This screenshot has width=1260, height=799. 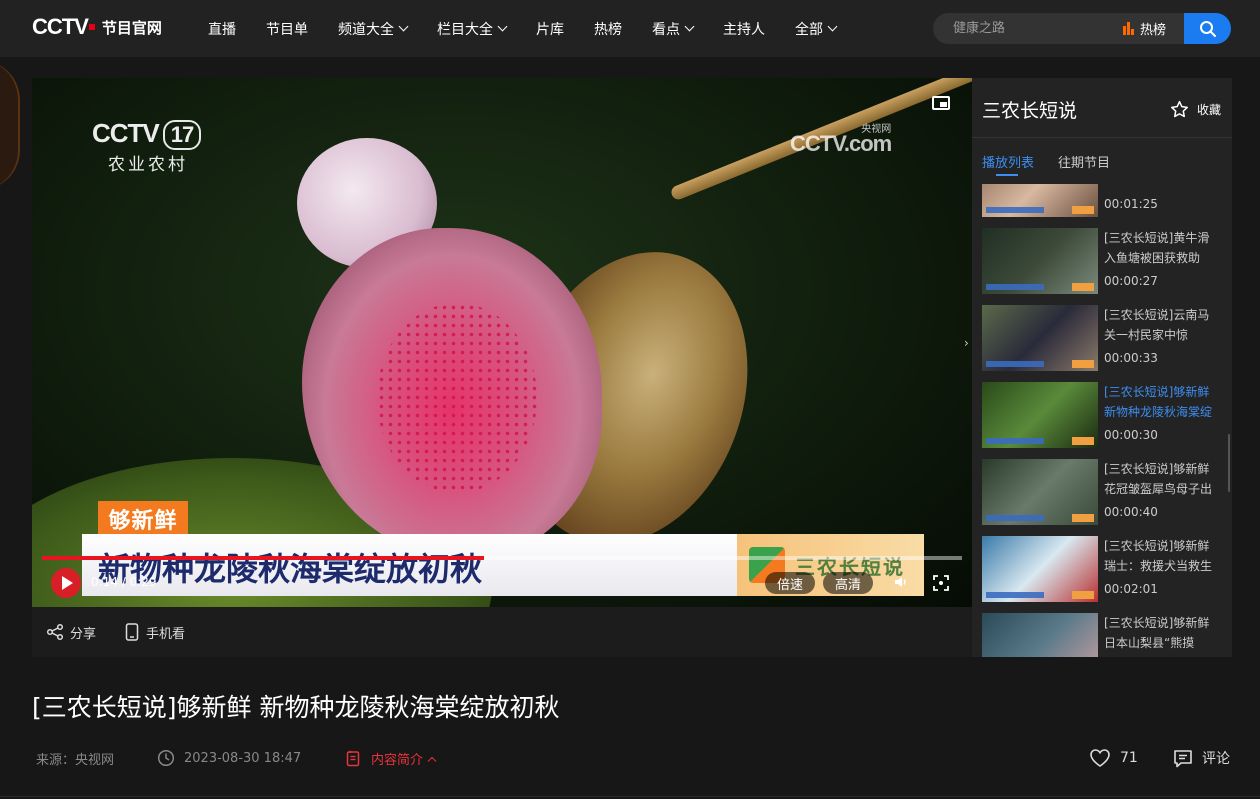 I want to click on site-watermark: 央视网 CCTV.com, so click(x=841, y=138).